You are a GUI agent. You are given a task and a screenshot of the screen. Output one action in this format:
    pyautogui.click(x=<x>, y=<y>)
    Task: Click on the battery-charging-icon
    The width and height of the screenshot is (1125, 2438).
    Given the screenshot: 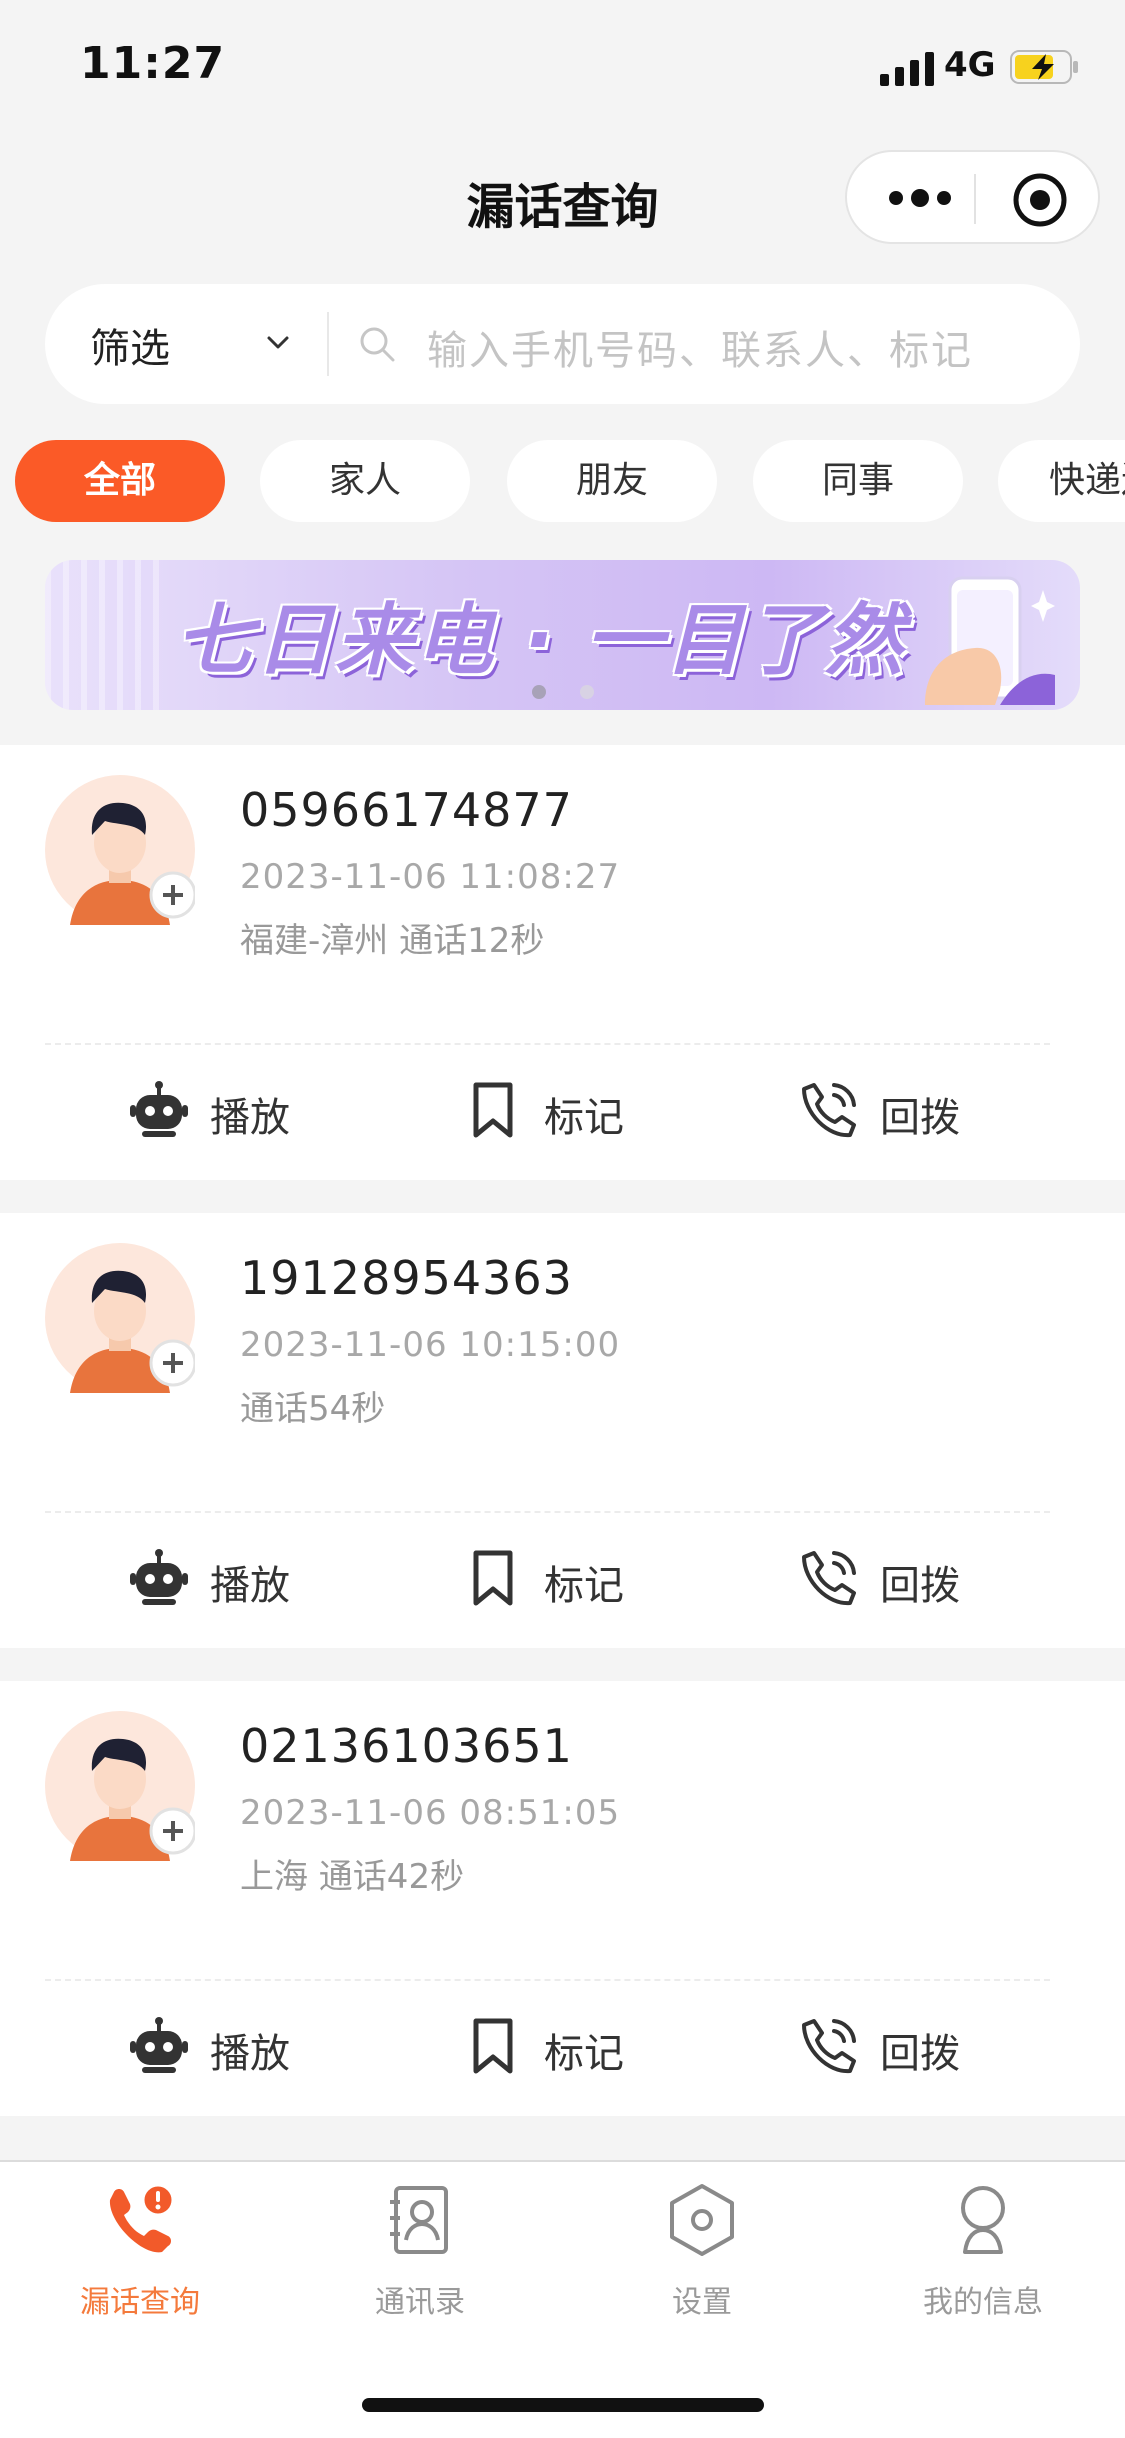 What is the action you would take?
    pyautogui.click(x=1044, y=67)
    